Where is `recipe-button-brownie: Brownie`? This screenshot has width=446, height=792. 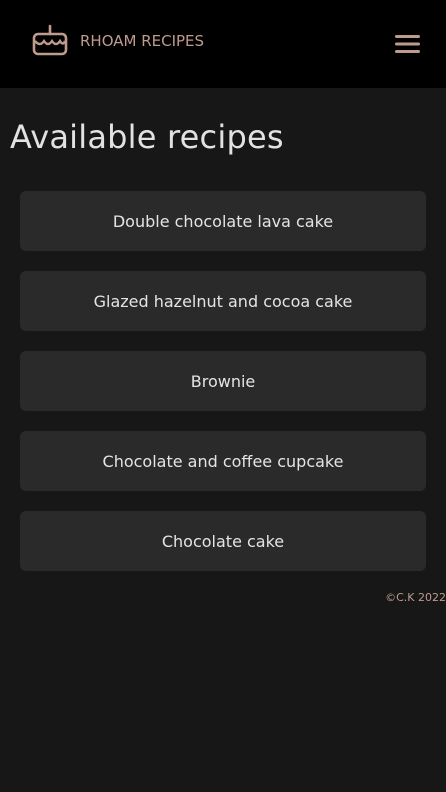 recipe-button-brownie: Brownie is located at coordinates (223, 381).